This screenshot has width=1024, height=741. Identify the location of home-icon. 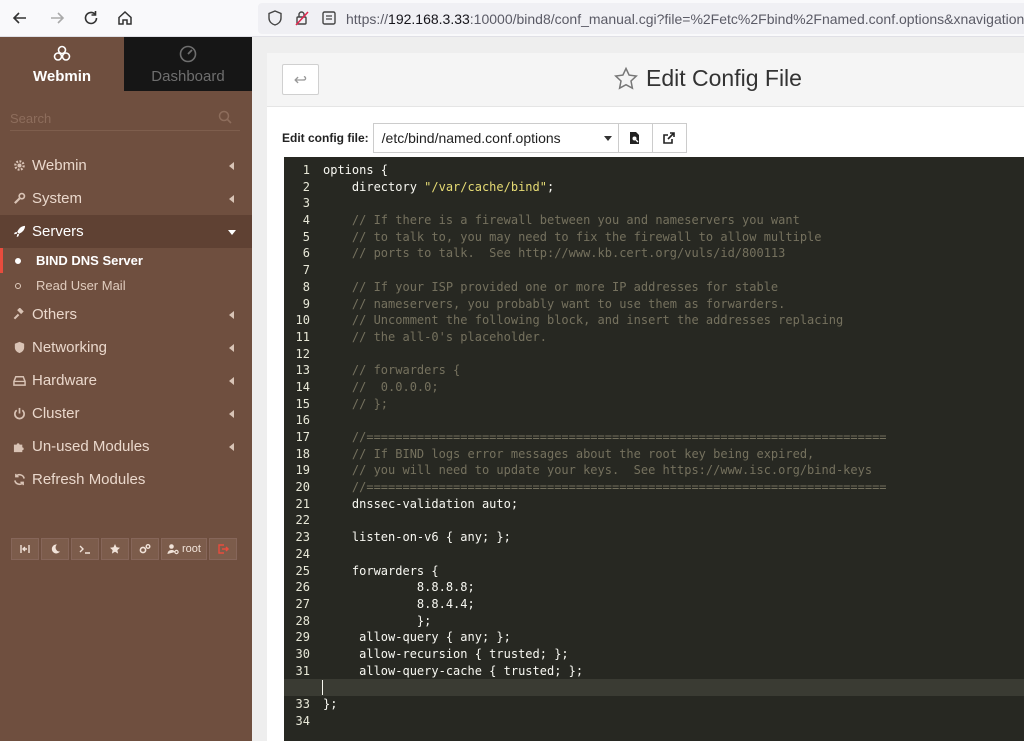
(125, 18).